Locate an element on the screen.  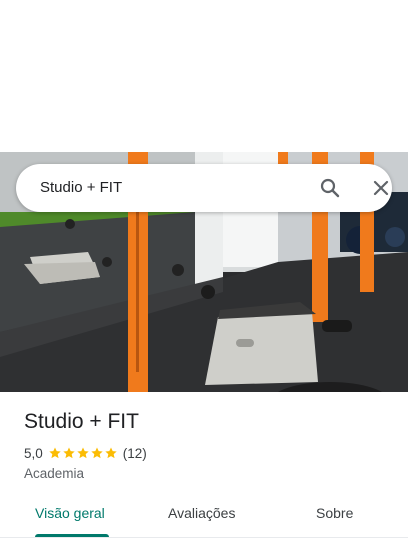
search-input: Studio + FIT is located at coordinates (81, 187).